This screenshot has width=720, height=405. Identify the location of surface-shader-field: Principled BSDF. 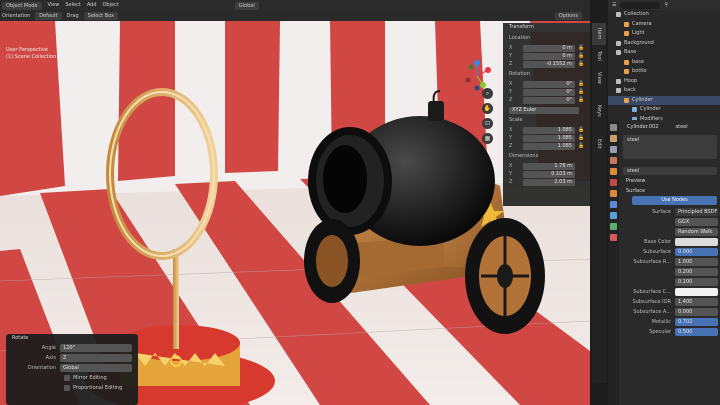
(696, 212).